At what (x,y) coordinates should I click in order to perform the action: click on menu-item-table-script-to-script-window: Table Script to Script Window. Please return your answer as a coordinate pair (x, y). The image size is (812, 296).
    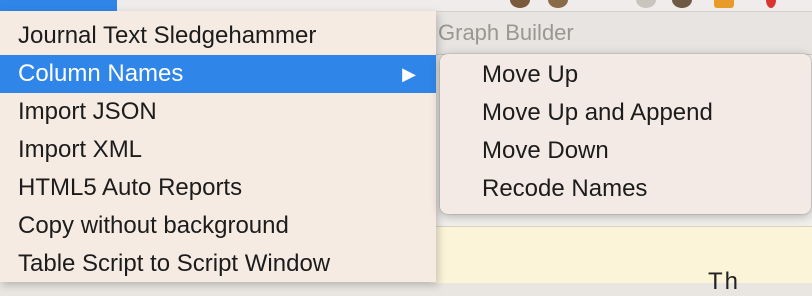
    Looking at the image, I should click on (218, 264).